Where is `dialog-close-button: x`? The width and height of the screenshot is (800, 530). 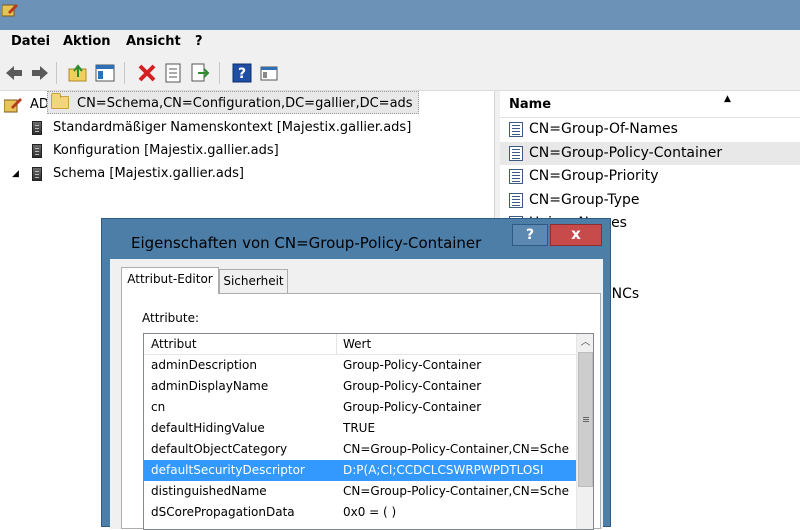 dialog-close-button: x is located at coordinates (576, 235).